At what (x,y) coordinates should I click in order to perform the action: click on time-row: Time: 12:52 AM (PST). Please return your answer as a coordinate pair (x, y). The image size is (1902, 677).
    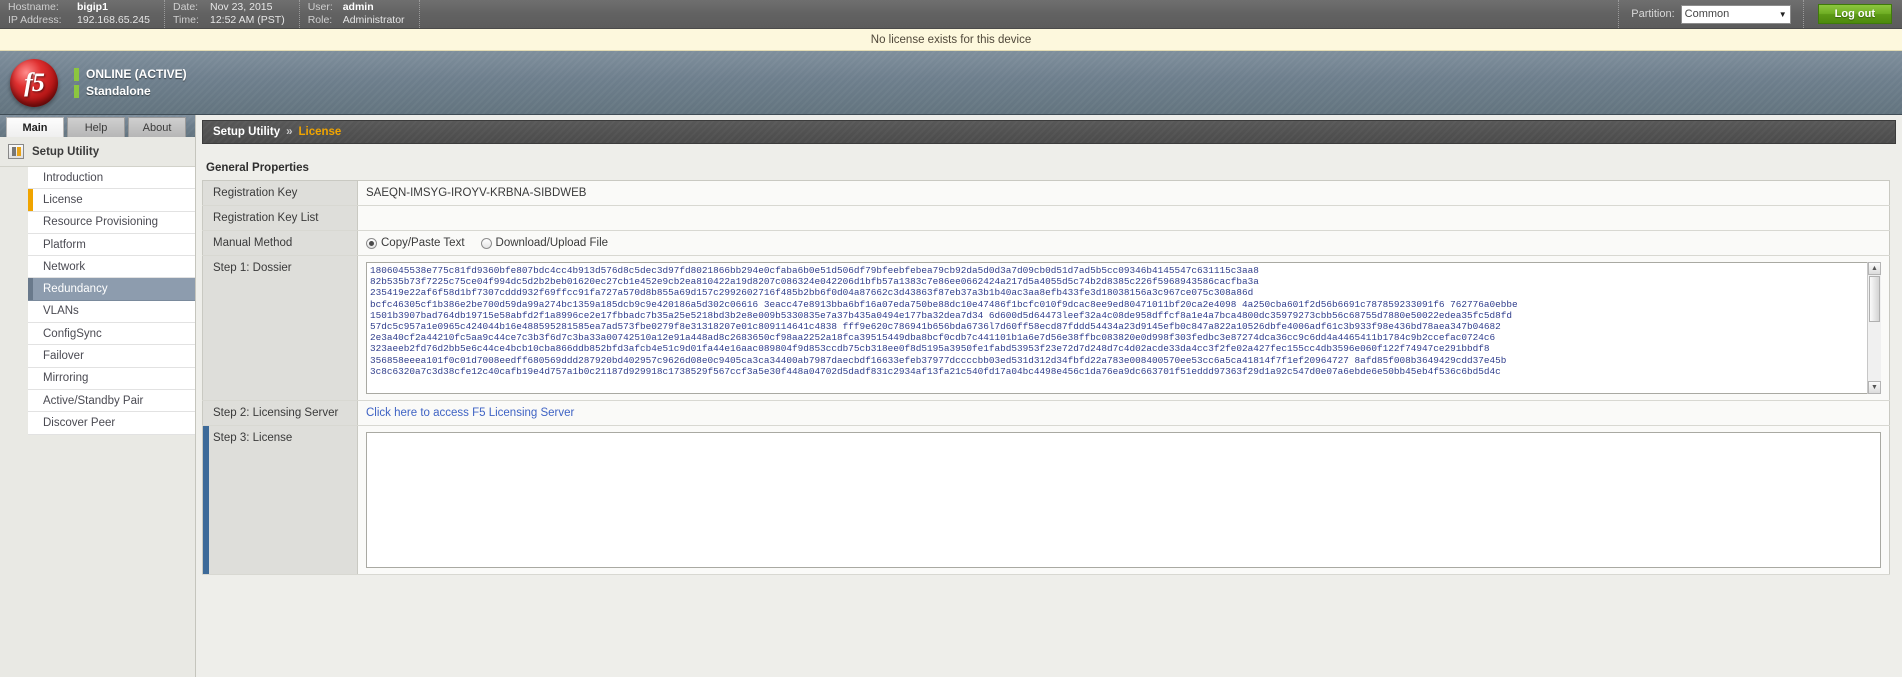
    Looking at the image, I should click on (229, 20).